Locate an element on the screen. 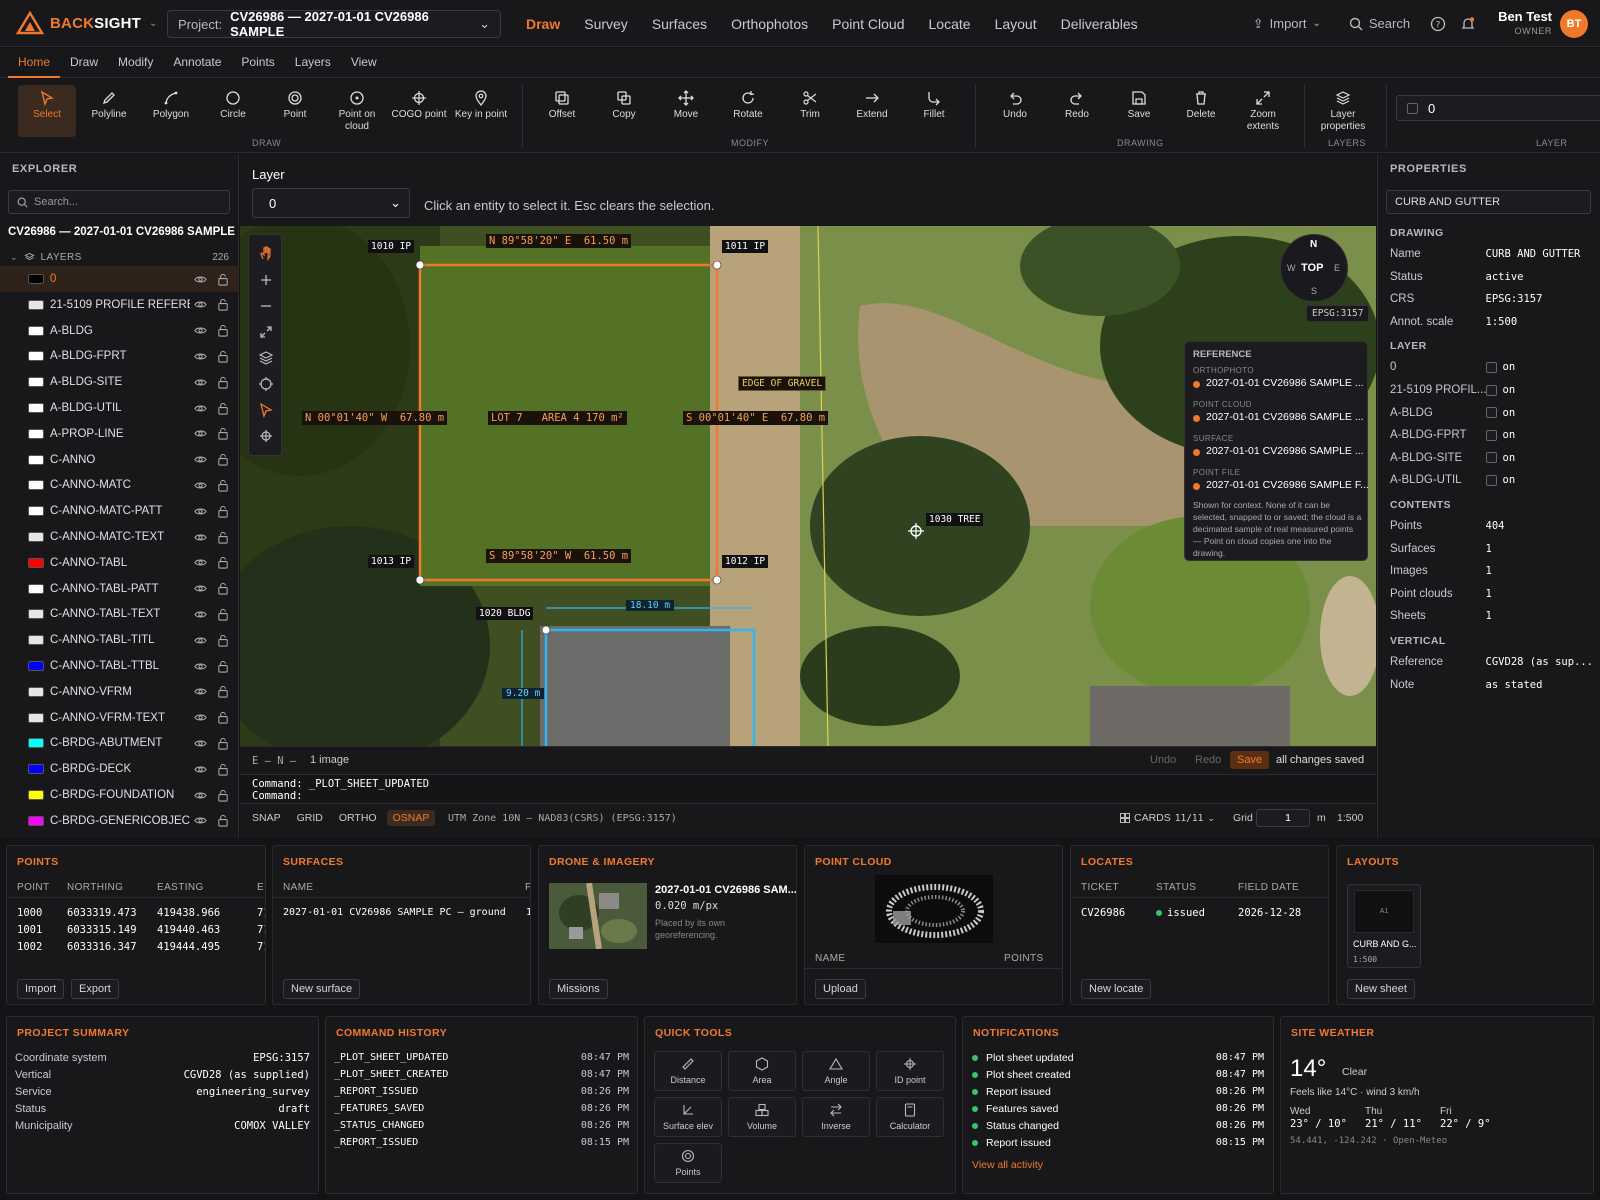  layer-select: 0 ⌄ is located at coordinates (331, 203).